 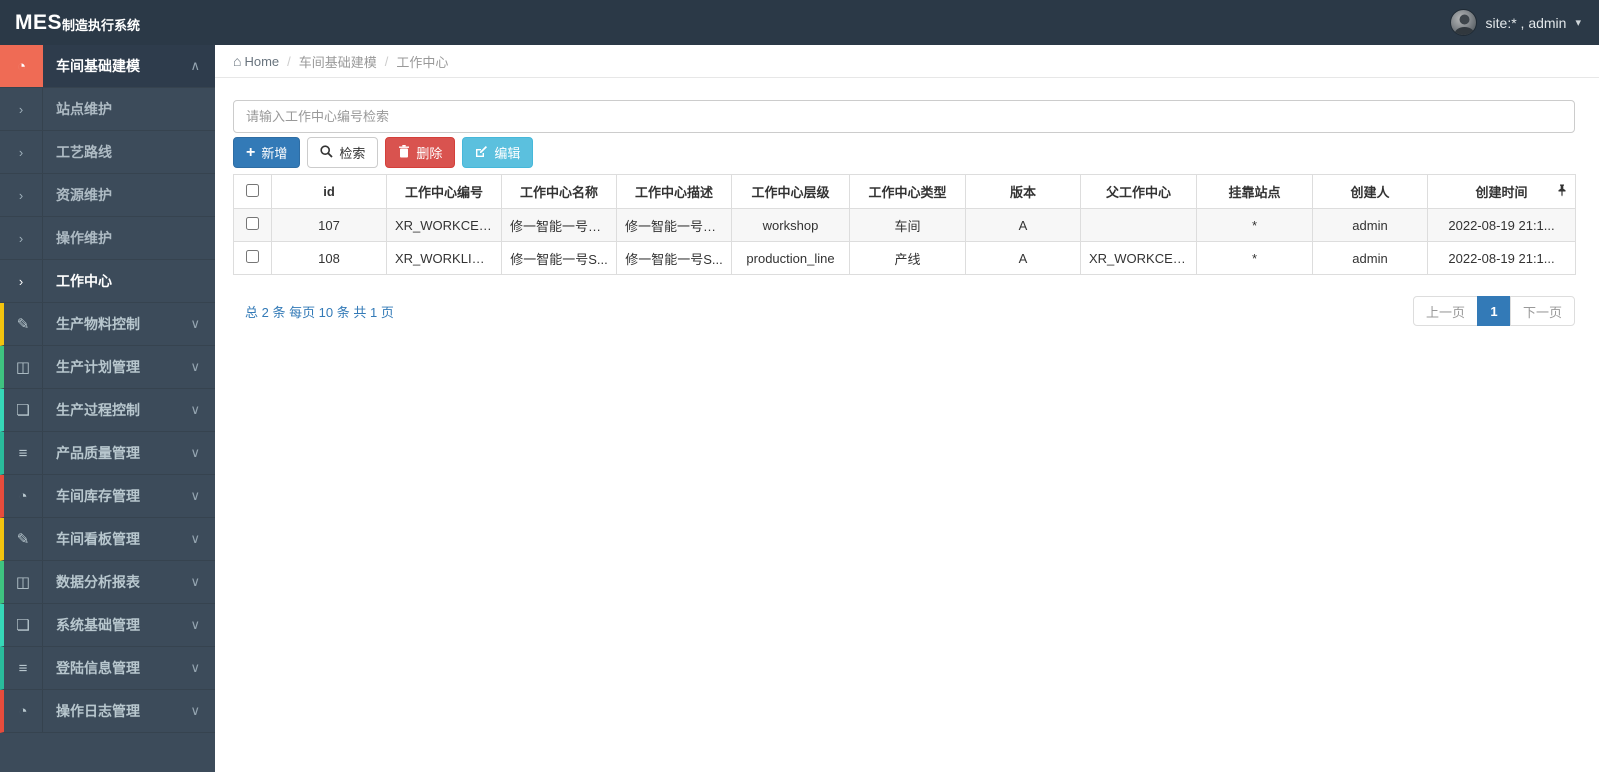 I want to click on sidebar-item-kanban-management: ✎ 车间看板管理 ∨, so click(x=107, y=539).